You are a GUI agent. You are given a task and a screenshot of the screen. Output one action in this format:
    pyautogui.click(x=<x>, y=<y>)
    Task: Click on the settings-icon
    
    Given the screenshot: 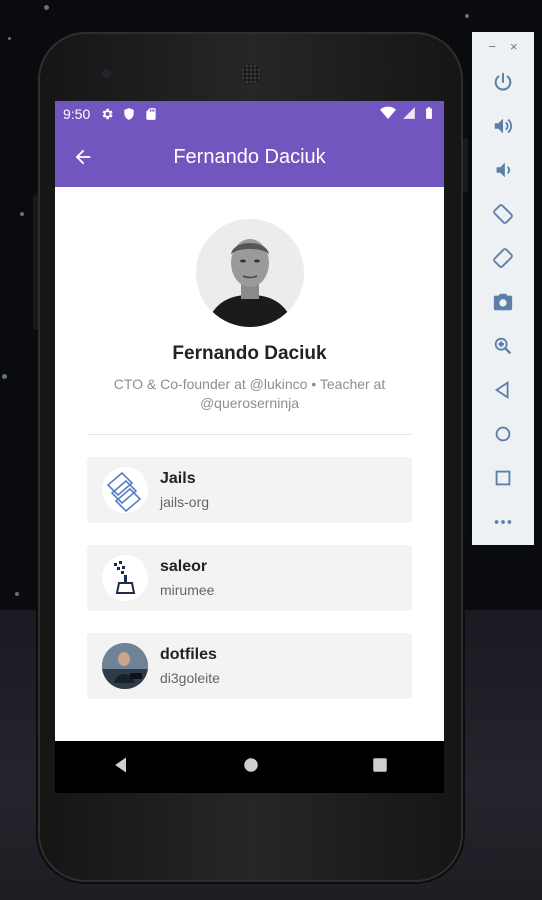 What is the action you would take?
    pyautogui.click(x=107, y=114)
    